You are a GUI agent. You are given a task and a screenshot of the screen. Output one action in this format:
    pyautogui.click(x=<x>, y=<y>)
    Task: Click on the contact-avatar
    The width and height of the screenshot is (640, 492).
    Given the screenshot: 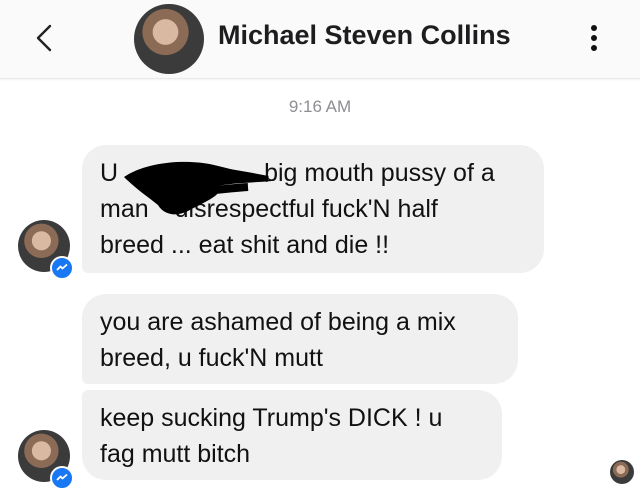 What is the action you would take?
    pyautogui.click(x=169, y=39)
    